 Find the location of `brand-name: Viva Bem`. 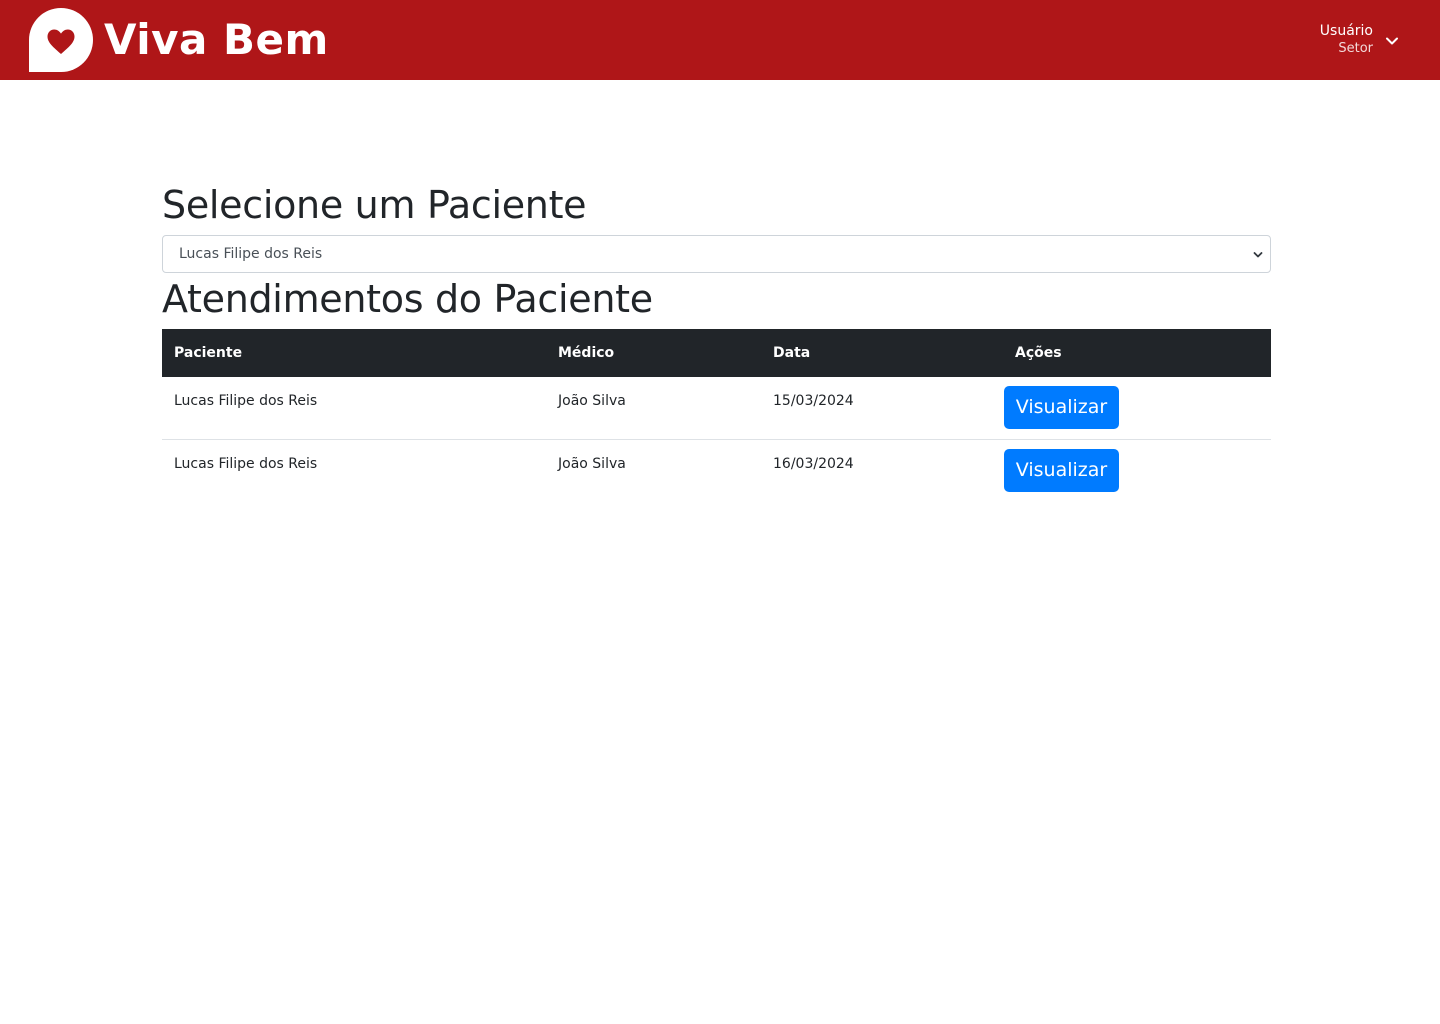

brand-name: Viva Bem is located at coordinates (216, 40).